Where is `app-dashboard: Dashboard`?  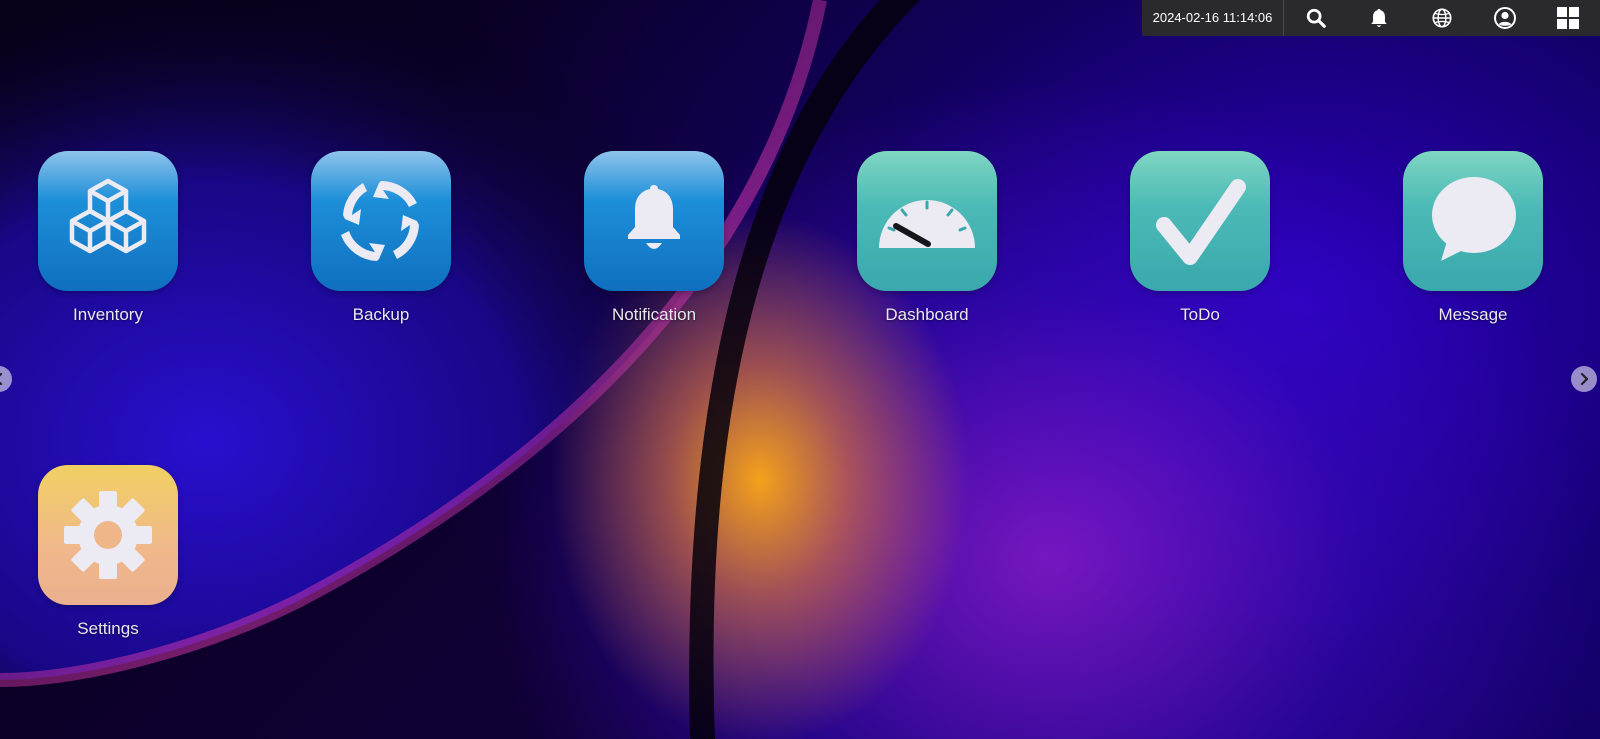
app-dashboard: Dashboard is located at coordinates (927, 238).